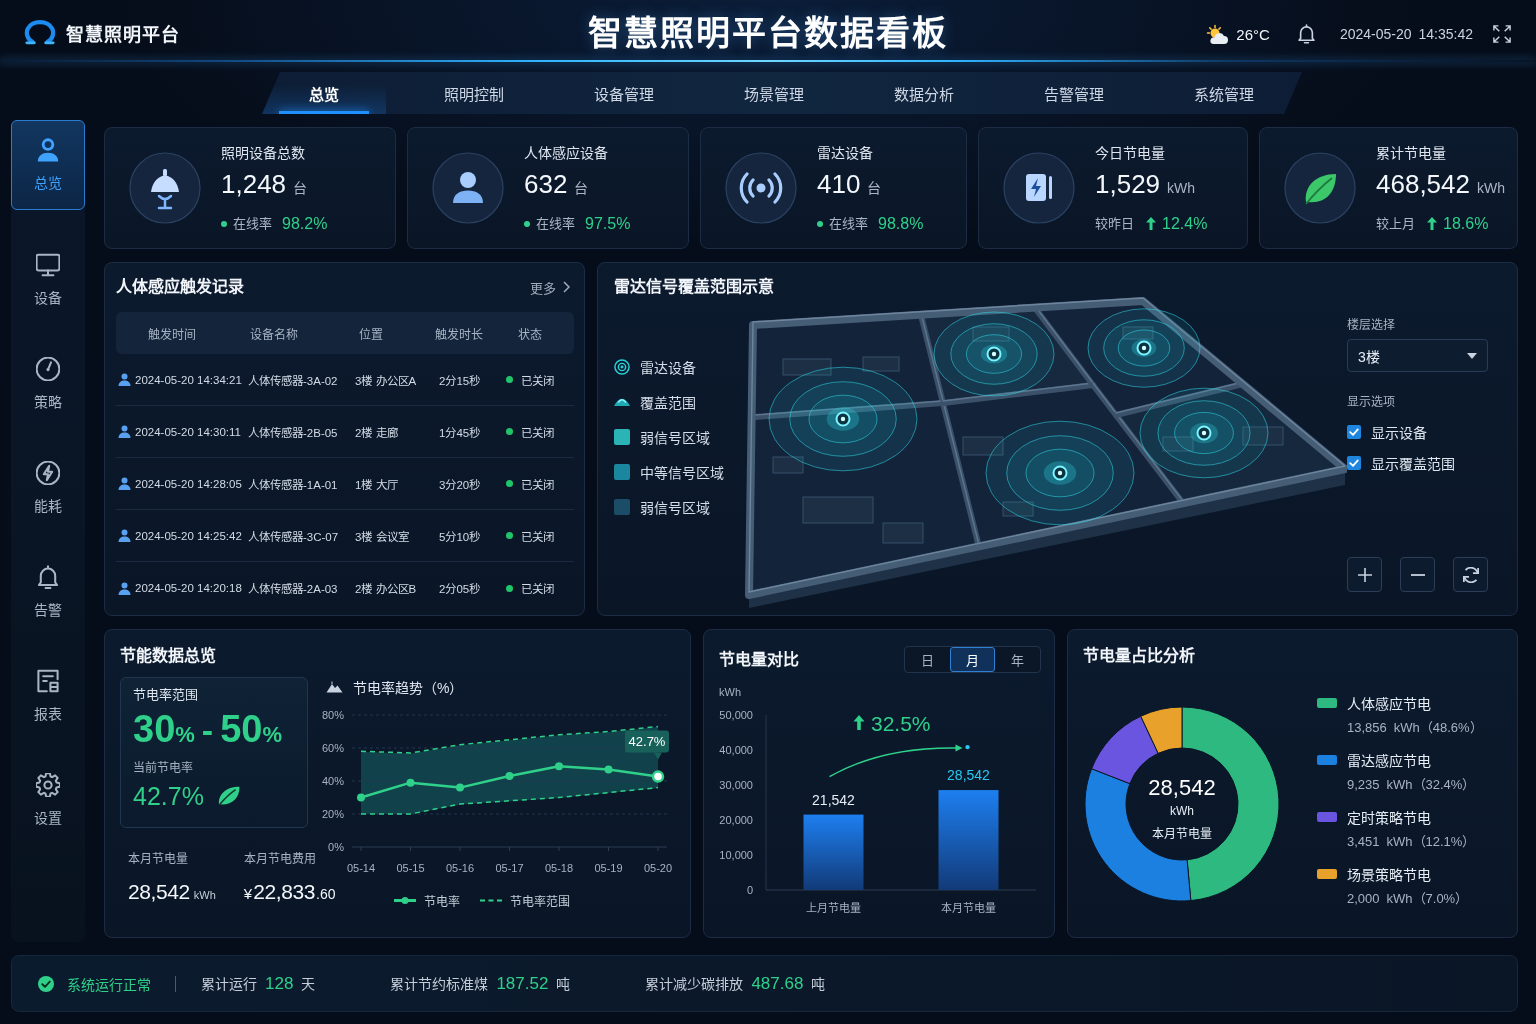 The width and height of the screenshot is (1536, 1024). What do you see at coordinates (566, 152) in the screenshot?
I see `kpi-label: 人体感应设备` at bounding box center [566, 152].